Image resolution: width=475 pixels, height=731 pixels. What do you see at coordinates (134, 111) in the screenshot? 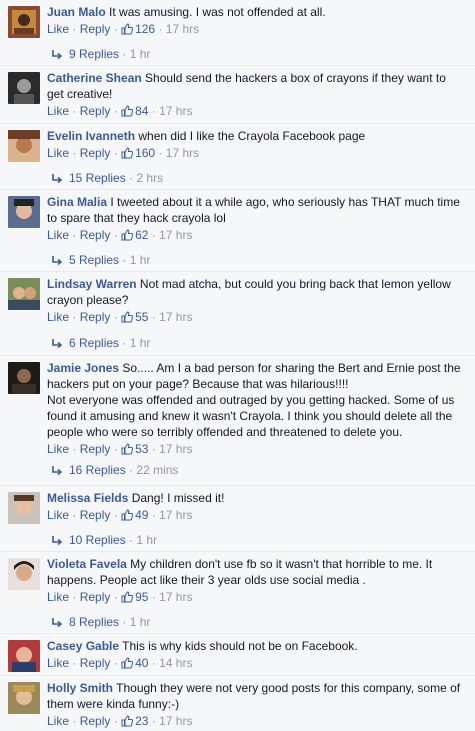
I see `like-count: 84` at bounding box center [134, 111].